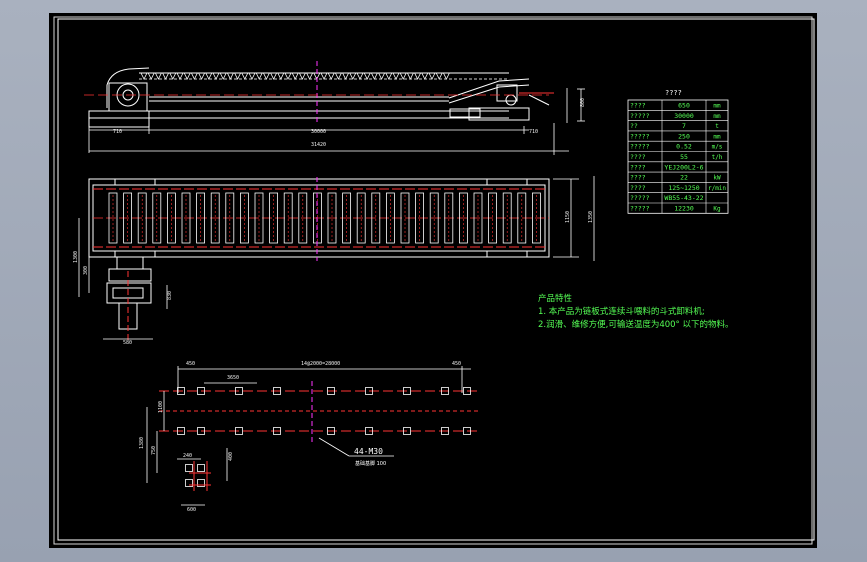 The width and height of the screenshot is (867, 562). Describe the element at coordinates (636, 324) in the screenshot. I see `notes-line2: 2.润滑、维修方便,可输送温度为400° 以下的物料。` at that location.